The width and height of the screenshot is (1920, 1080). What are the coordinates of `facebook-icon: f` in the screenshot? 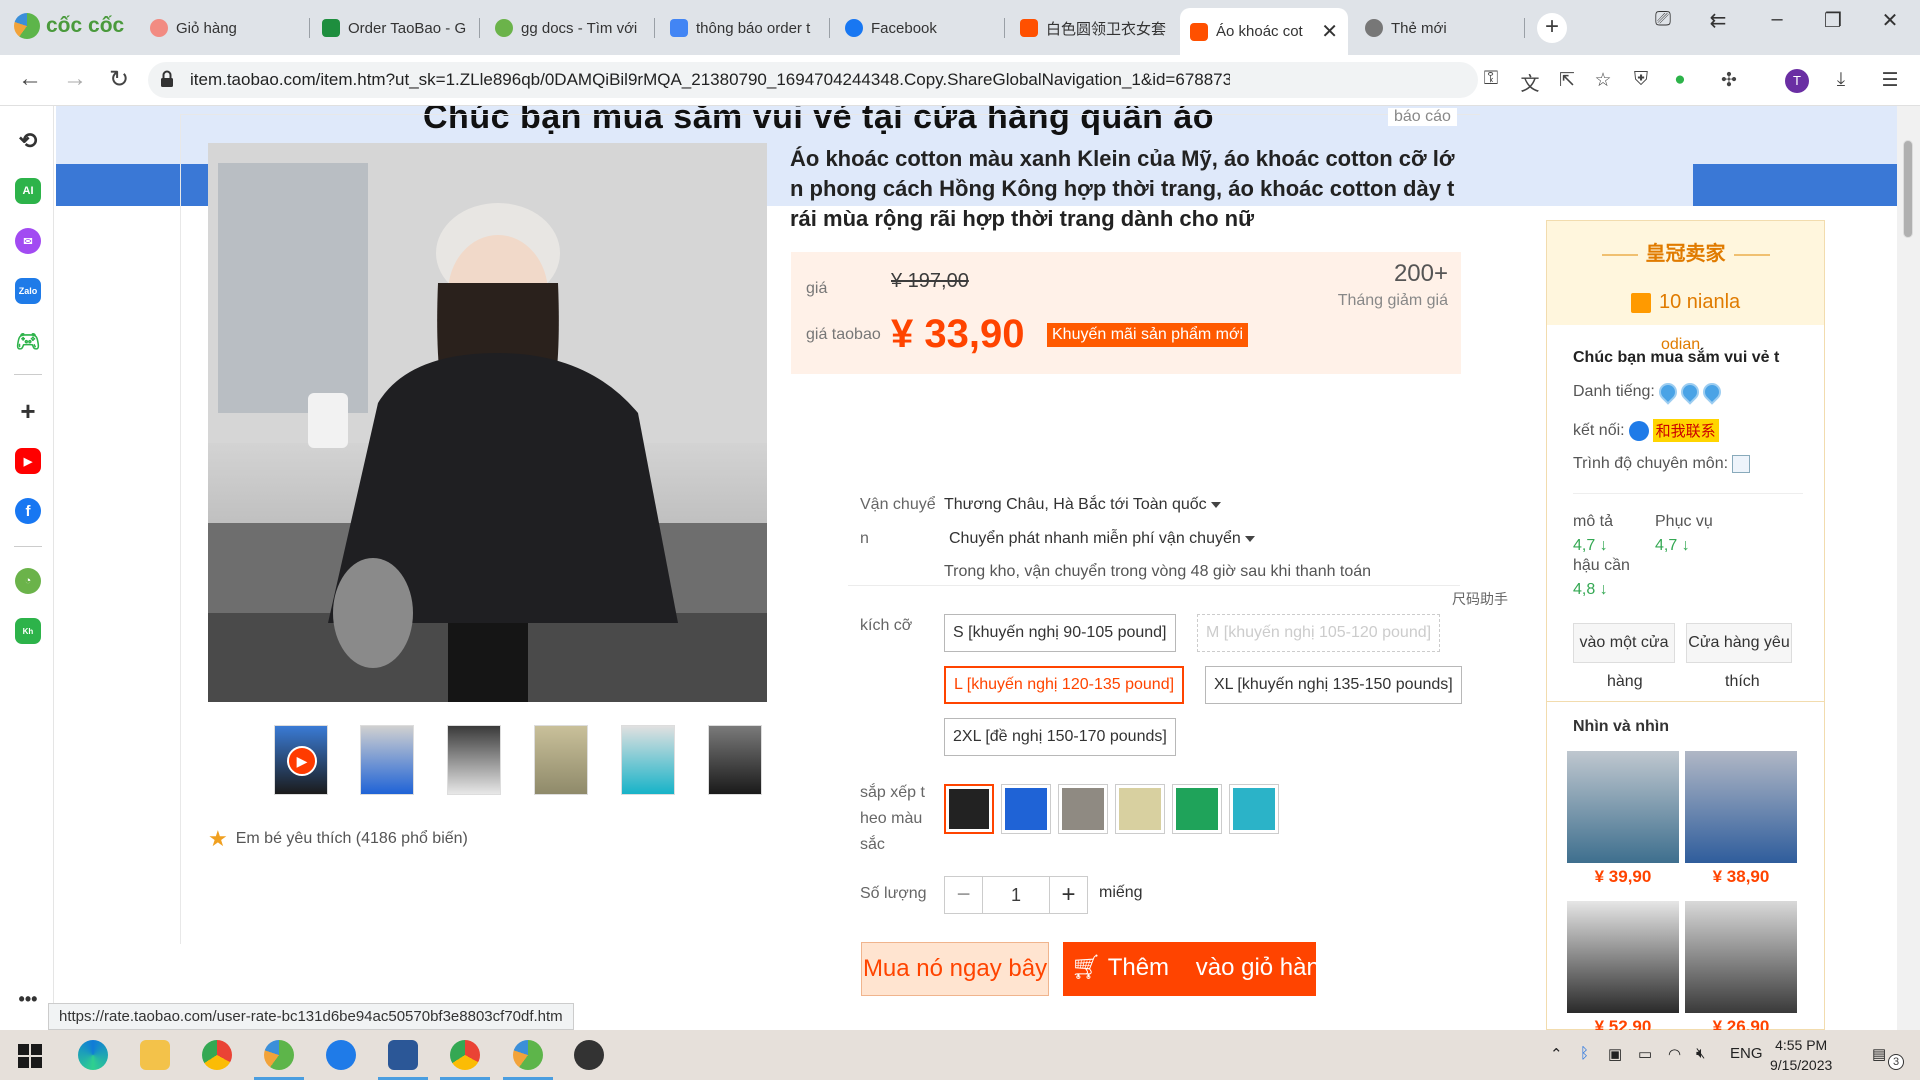 It's located at (28, 511).